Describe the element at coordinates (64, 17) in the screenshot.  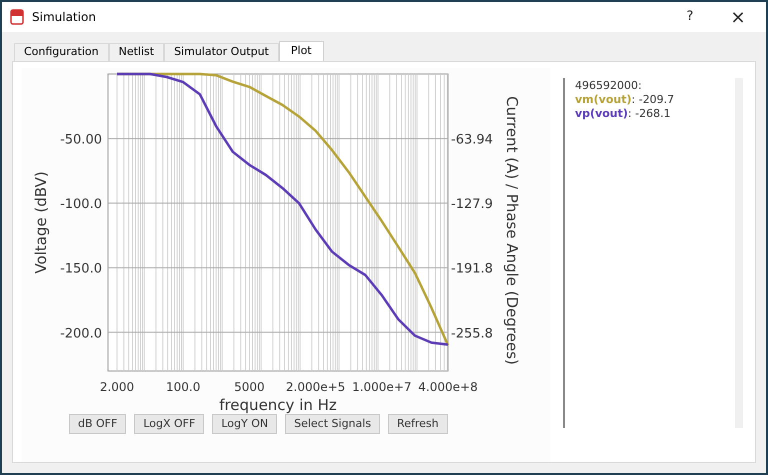
I see `window-title: Simulation` at that location.